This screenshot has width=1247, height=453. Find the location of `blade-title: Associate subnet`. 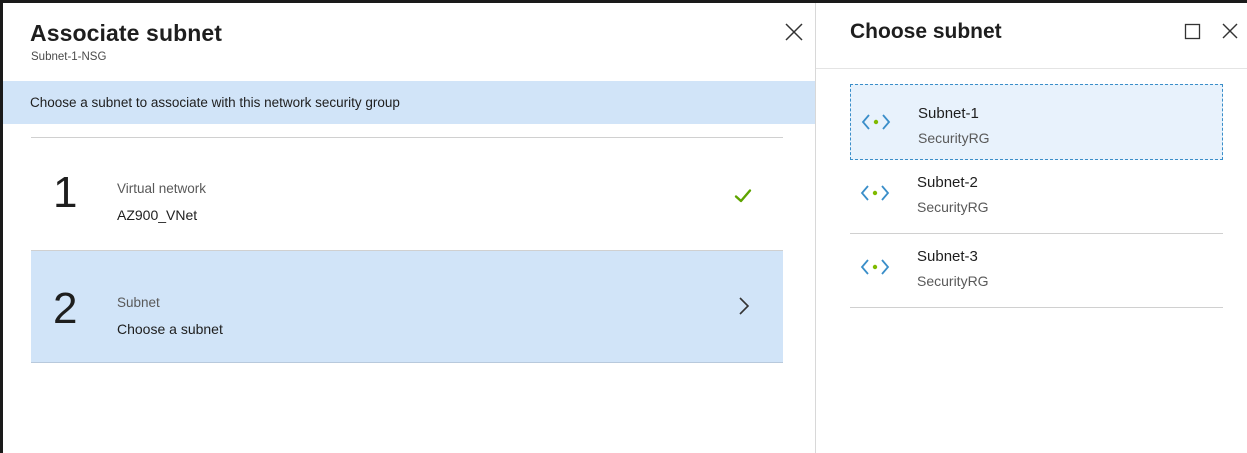

blade-title: Associate subnet is located at coordinates (126, 33).